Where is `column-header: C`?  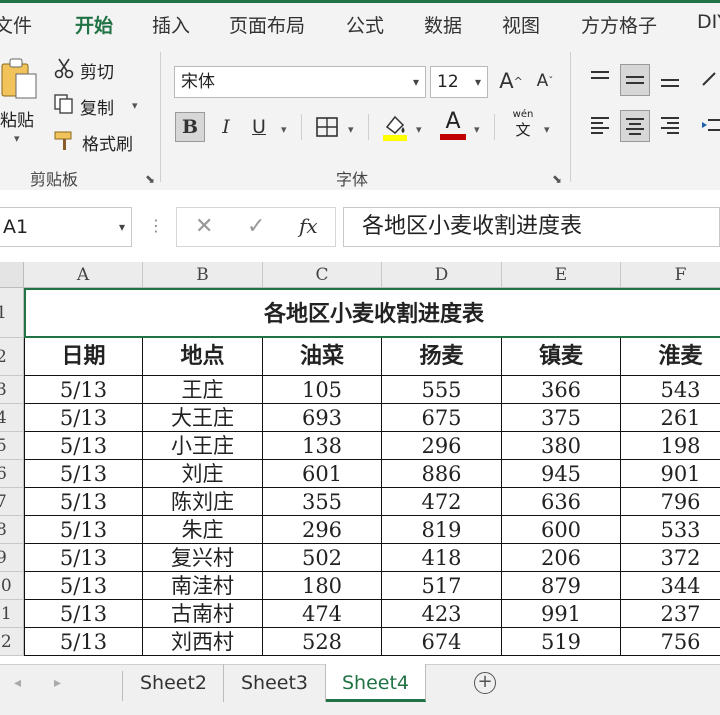 column-header: C is located at coordinates (322, 275).